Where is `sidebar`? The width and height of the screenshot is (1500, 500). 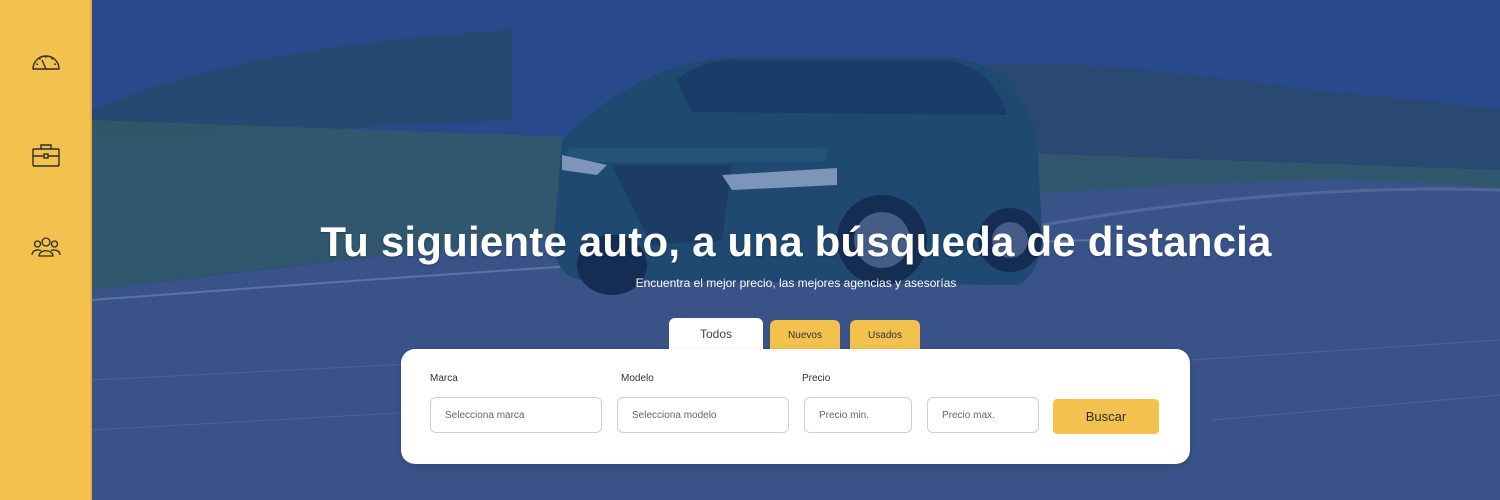
sidebar is located at coordinates (46, 250).